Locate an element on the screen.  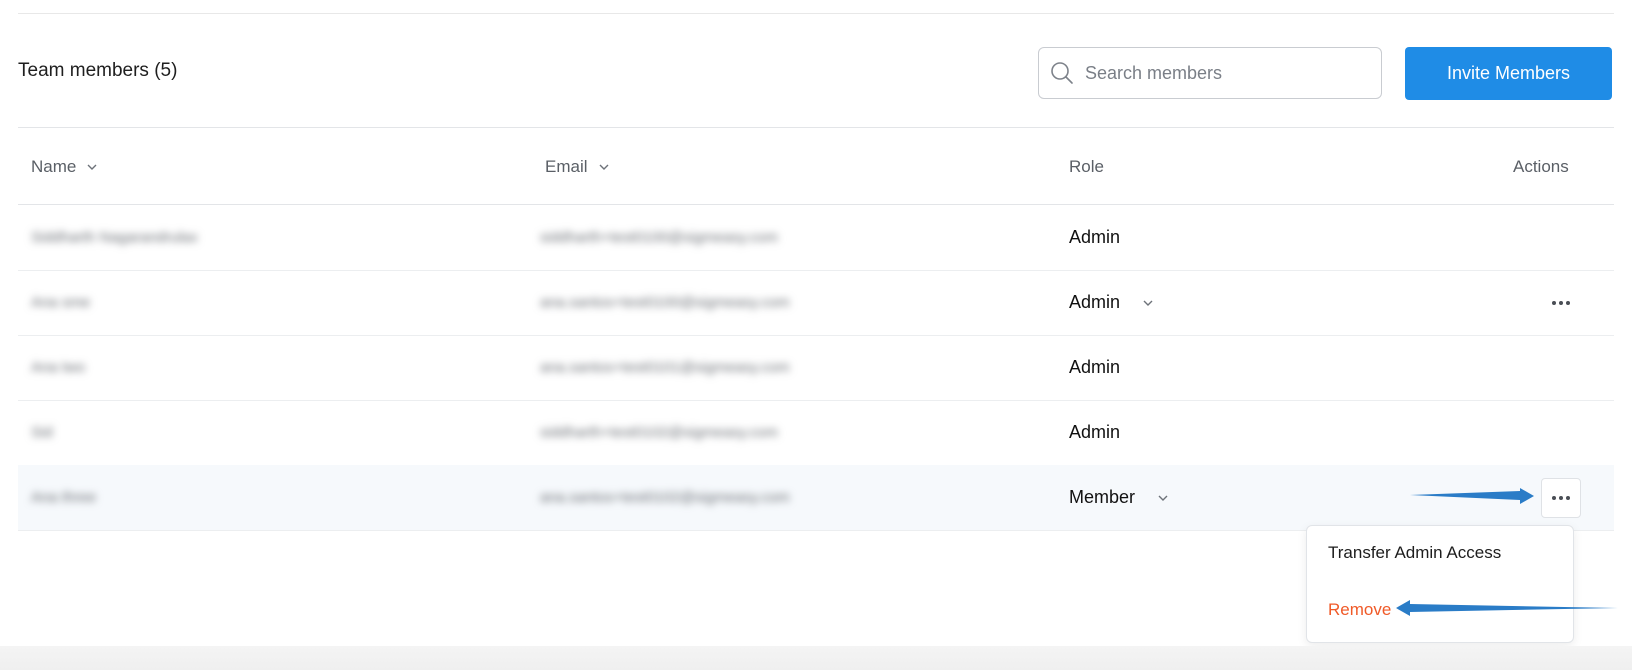
column-header-actions: Actions is located at coordinates (1541, 167).